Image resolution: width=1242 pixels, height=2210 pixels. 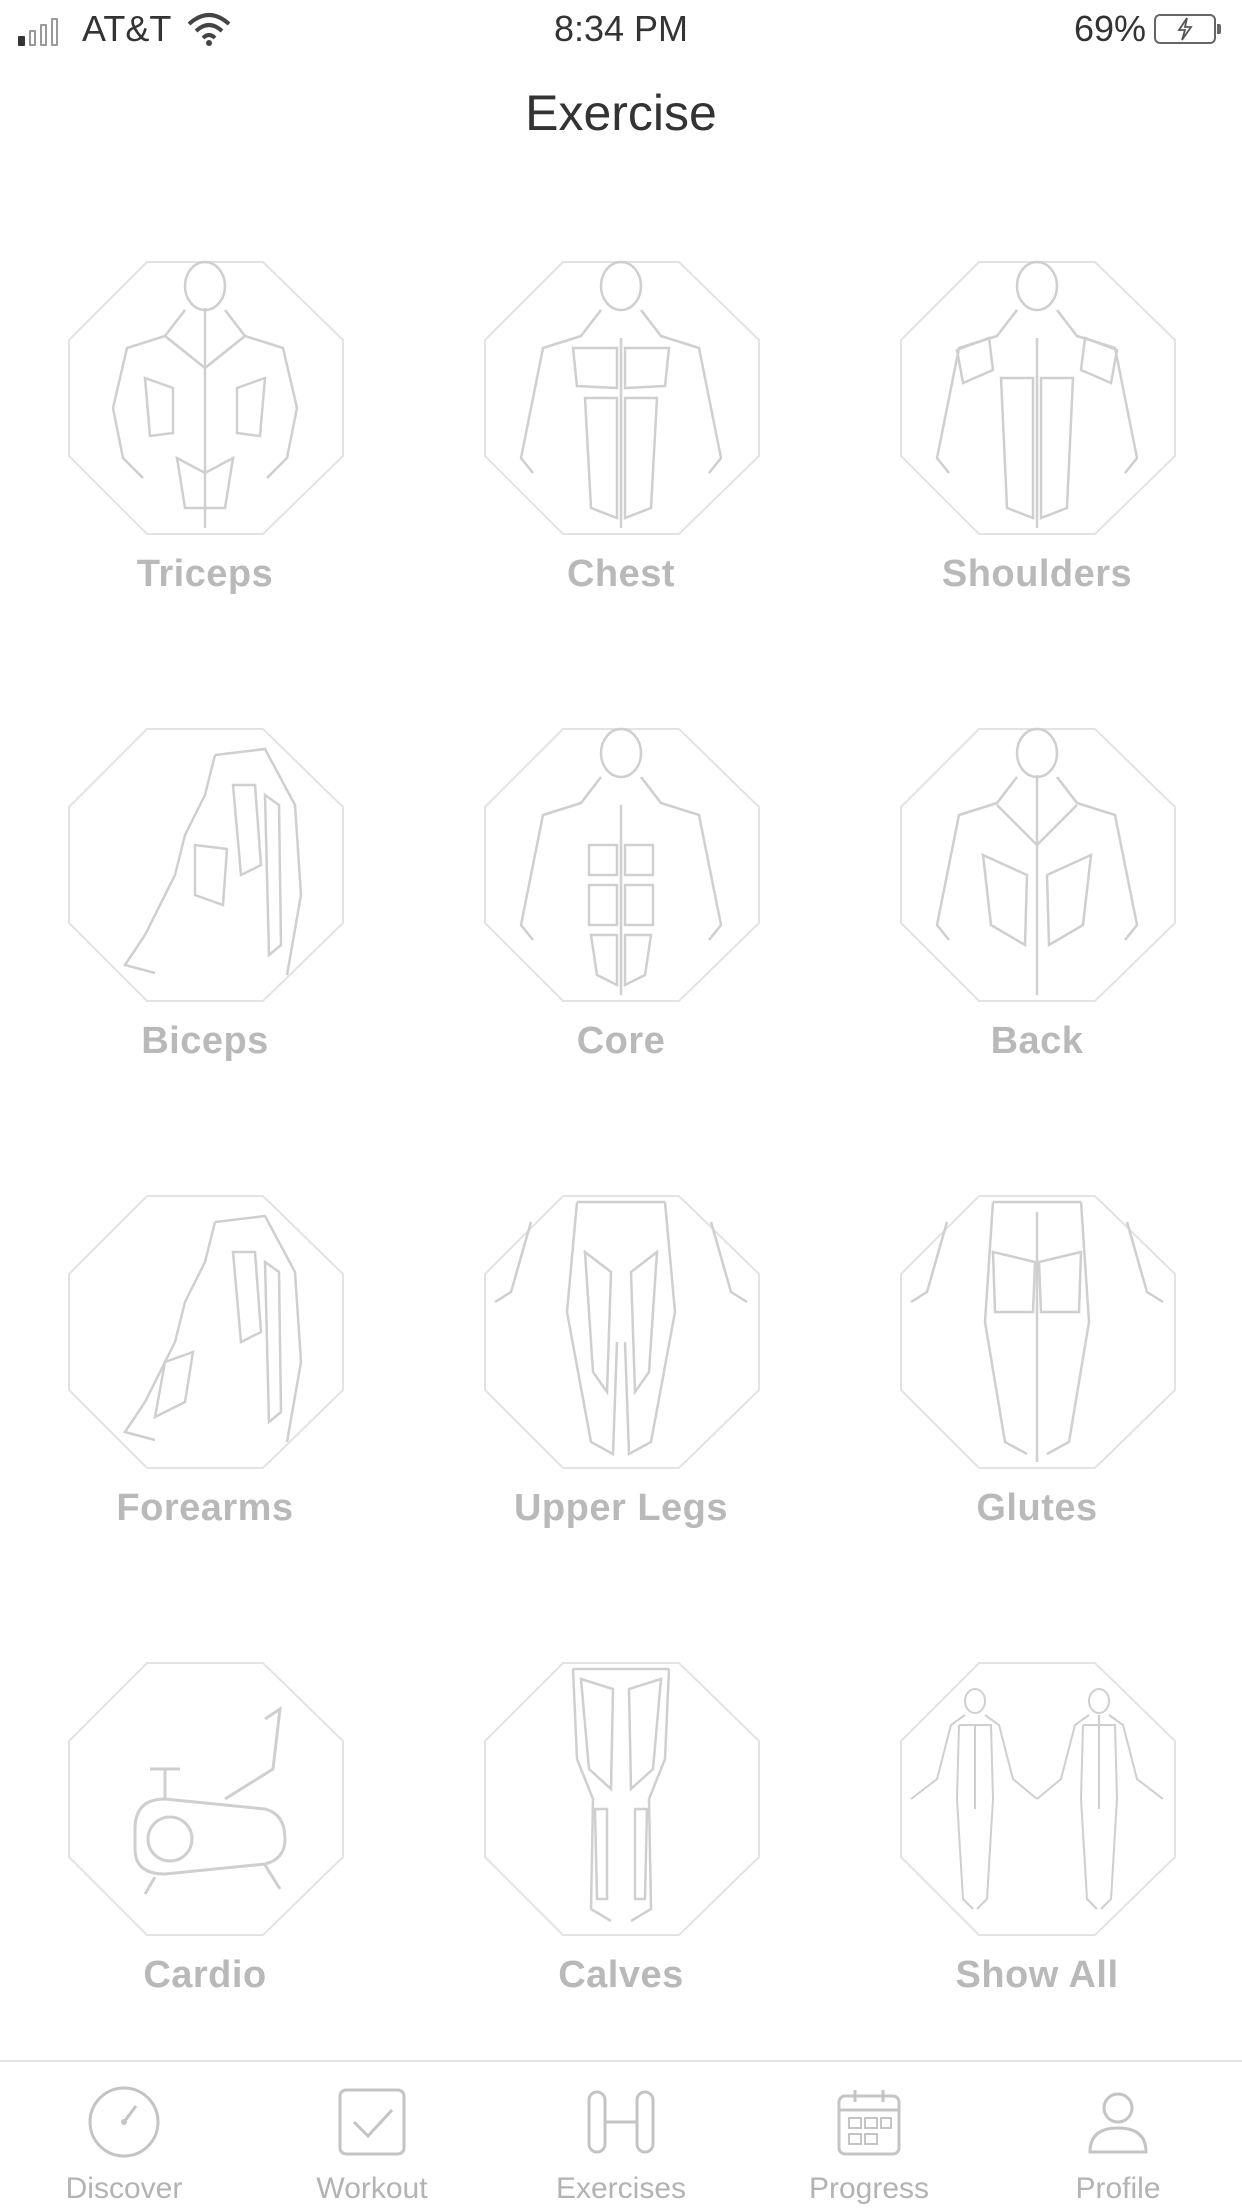 I want to click on category-label: Shoulders, so click(x=1037, y=574).